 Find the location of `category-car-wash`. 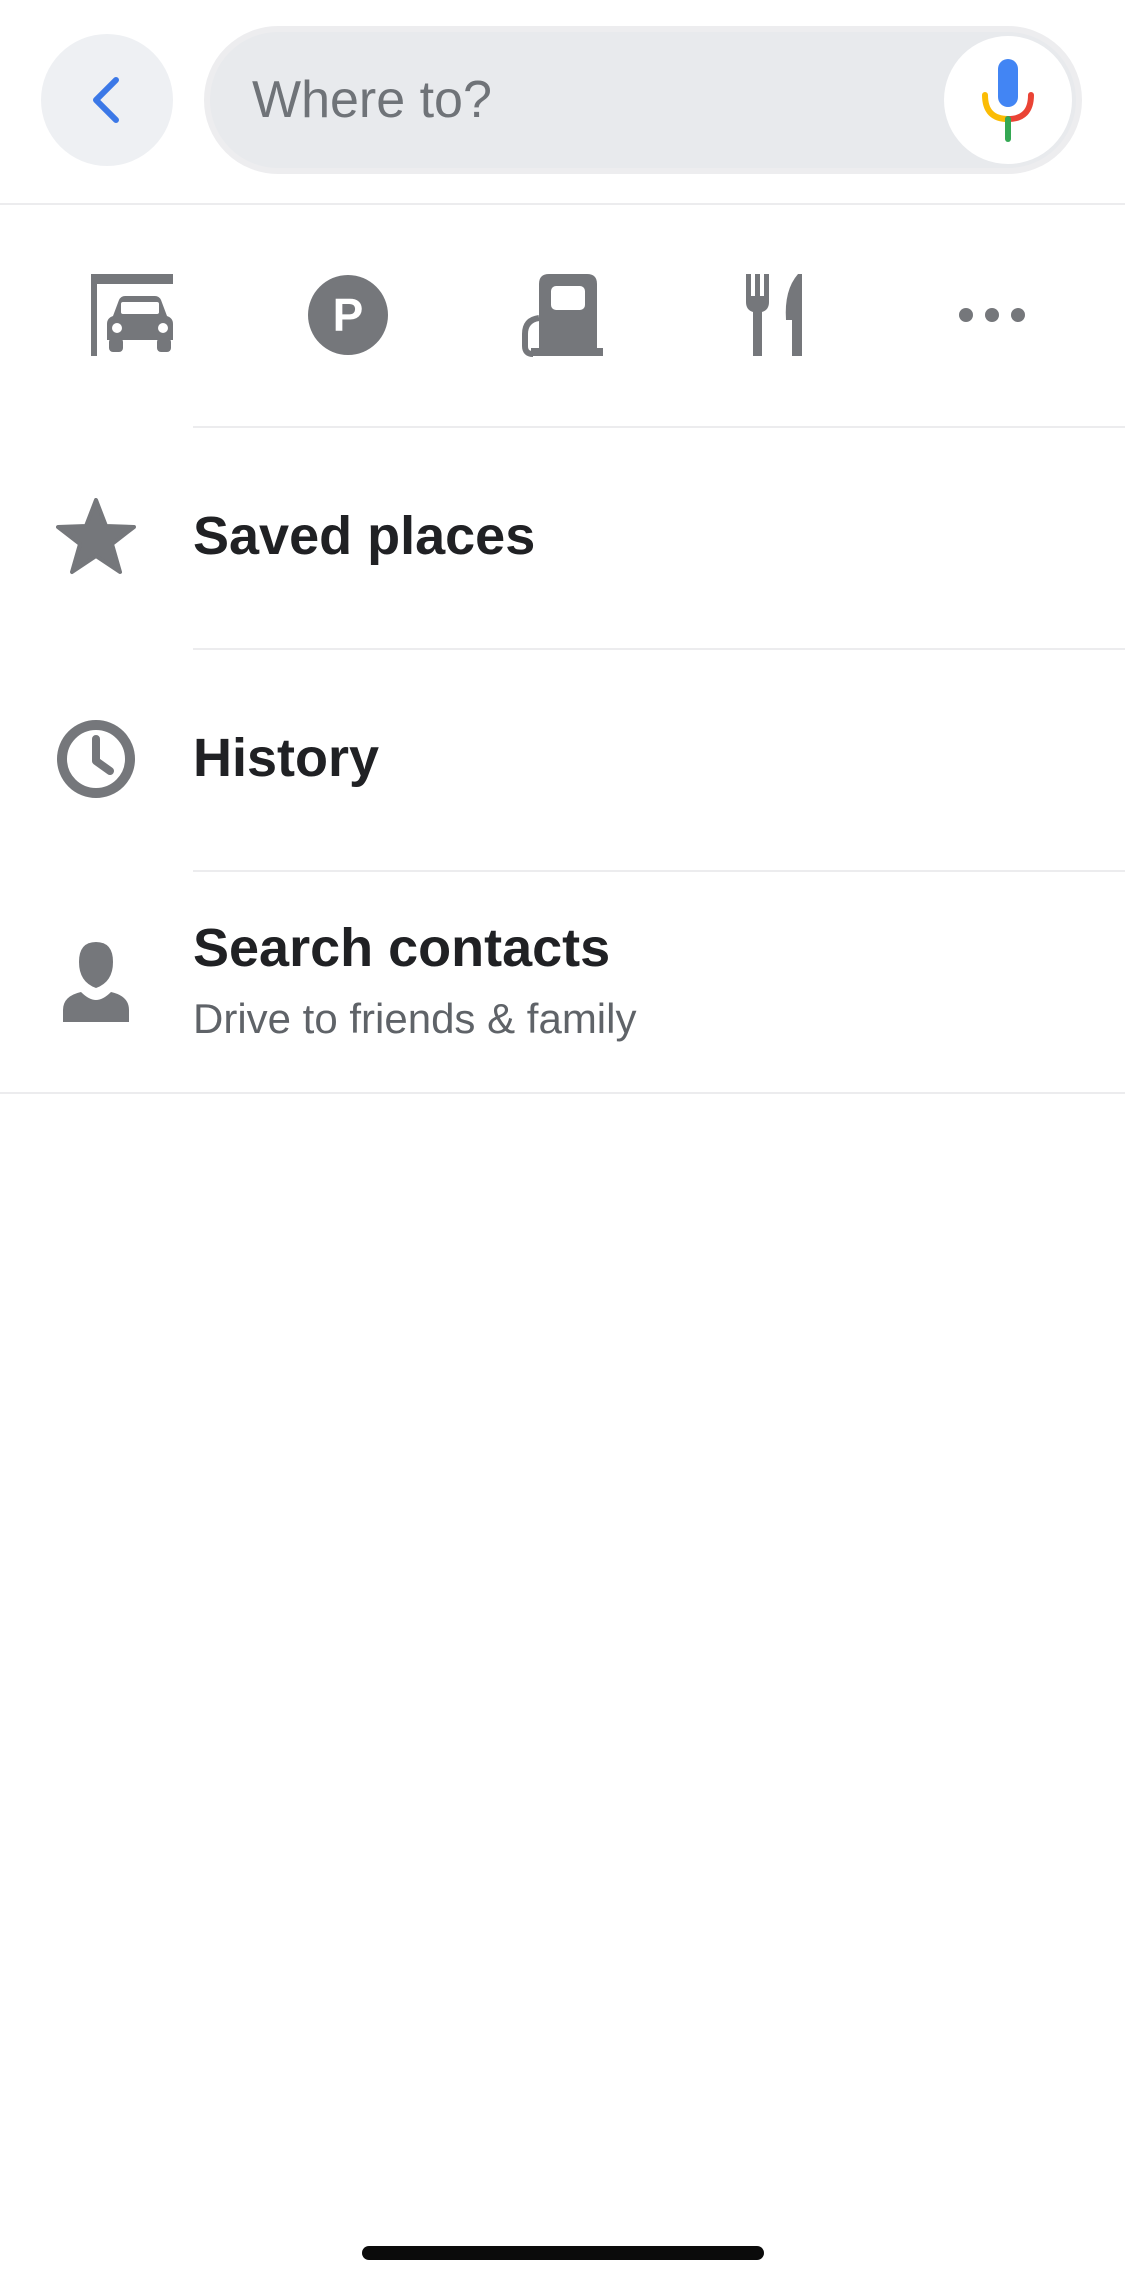

category-car-wash is located at coordinates (132, 315).